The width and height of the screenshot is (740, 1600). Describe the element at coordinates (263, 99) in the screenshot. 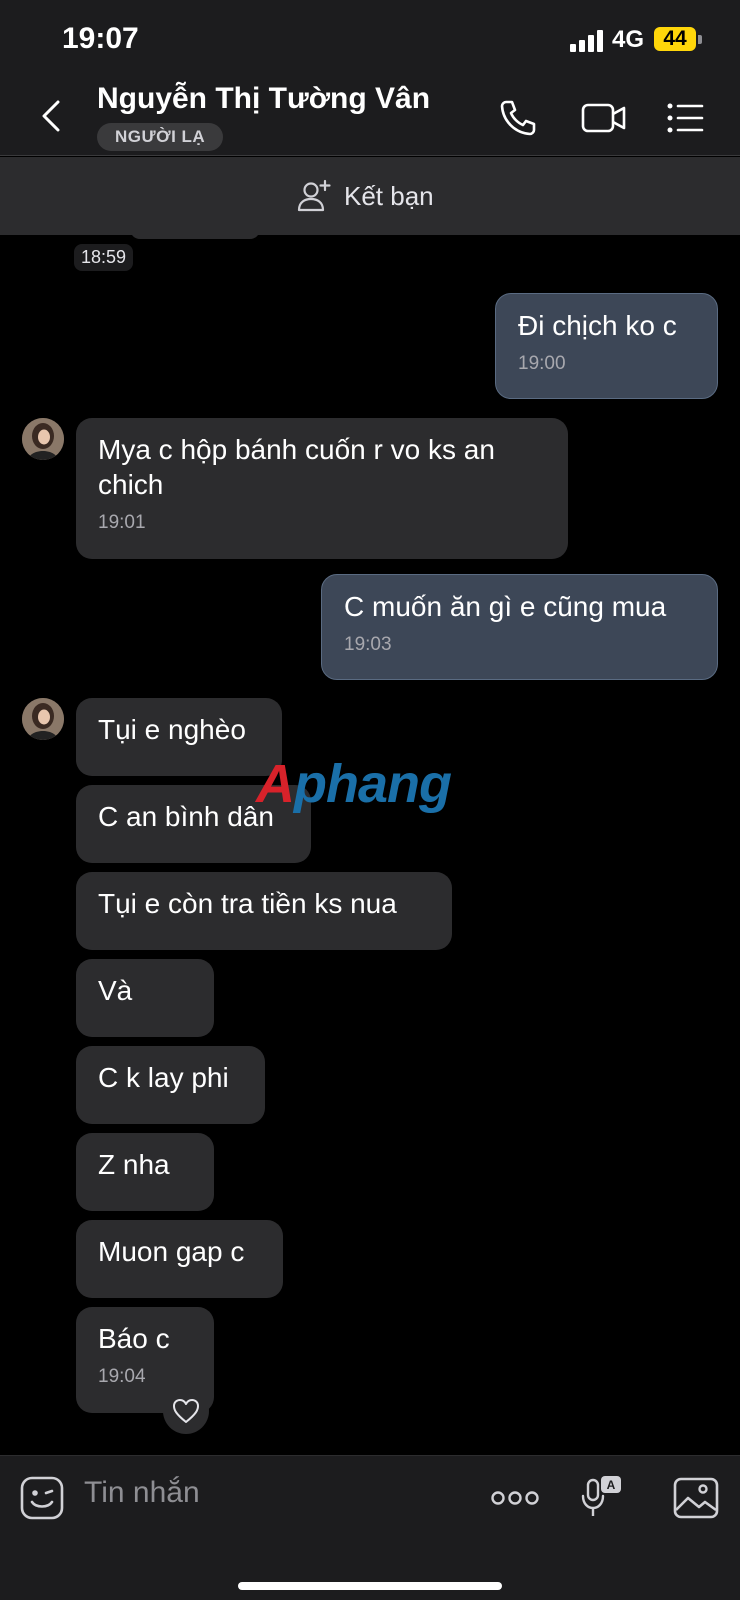

I see `contact-name: Nguyễn Thị Tường Vân` at that location.